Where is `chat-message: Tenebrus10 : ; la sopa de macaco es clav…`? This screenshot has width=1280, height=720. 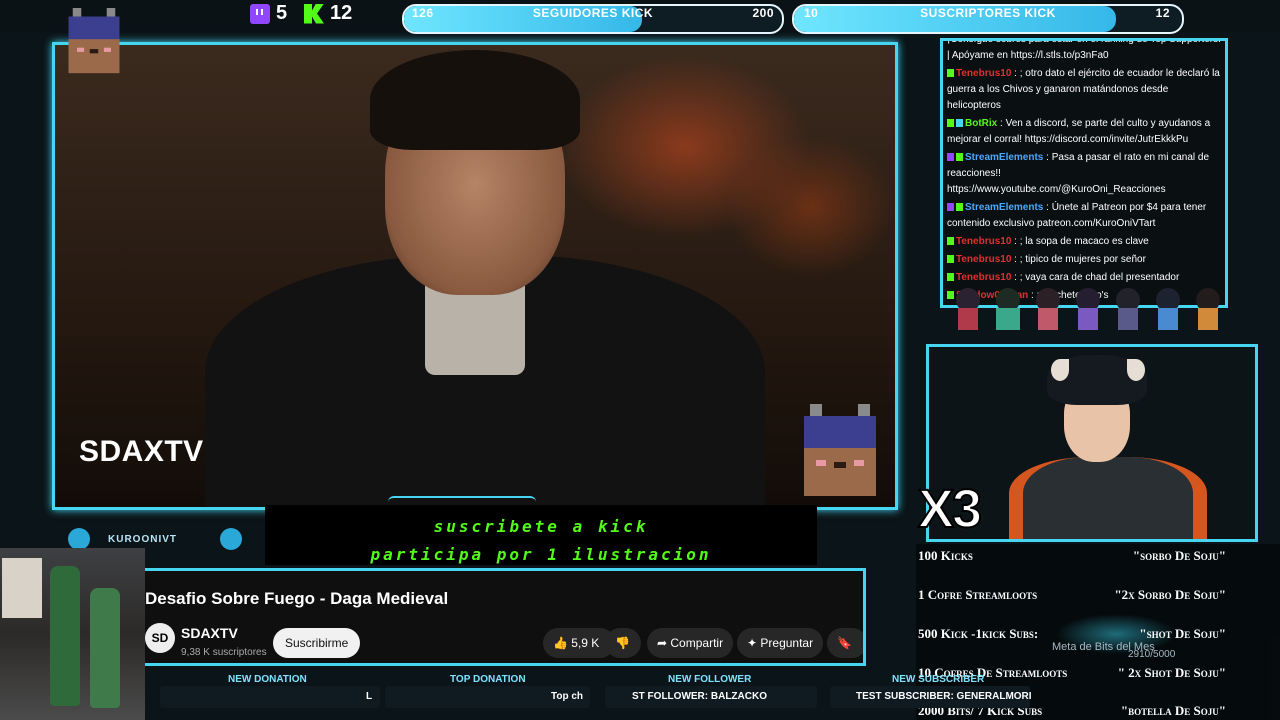 chat-message: Tenebrus10 : ; la sopa de macaco es clav… is located at coordinates (1084, 242).